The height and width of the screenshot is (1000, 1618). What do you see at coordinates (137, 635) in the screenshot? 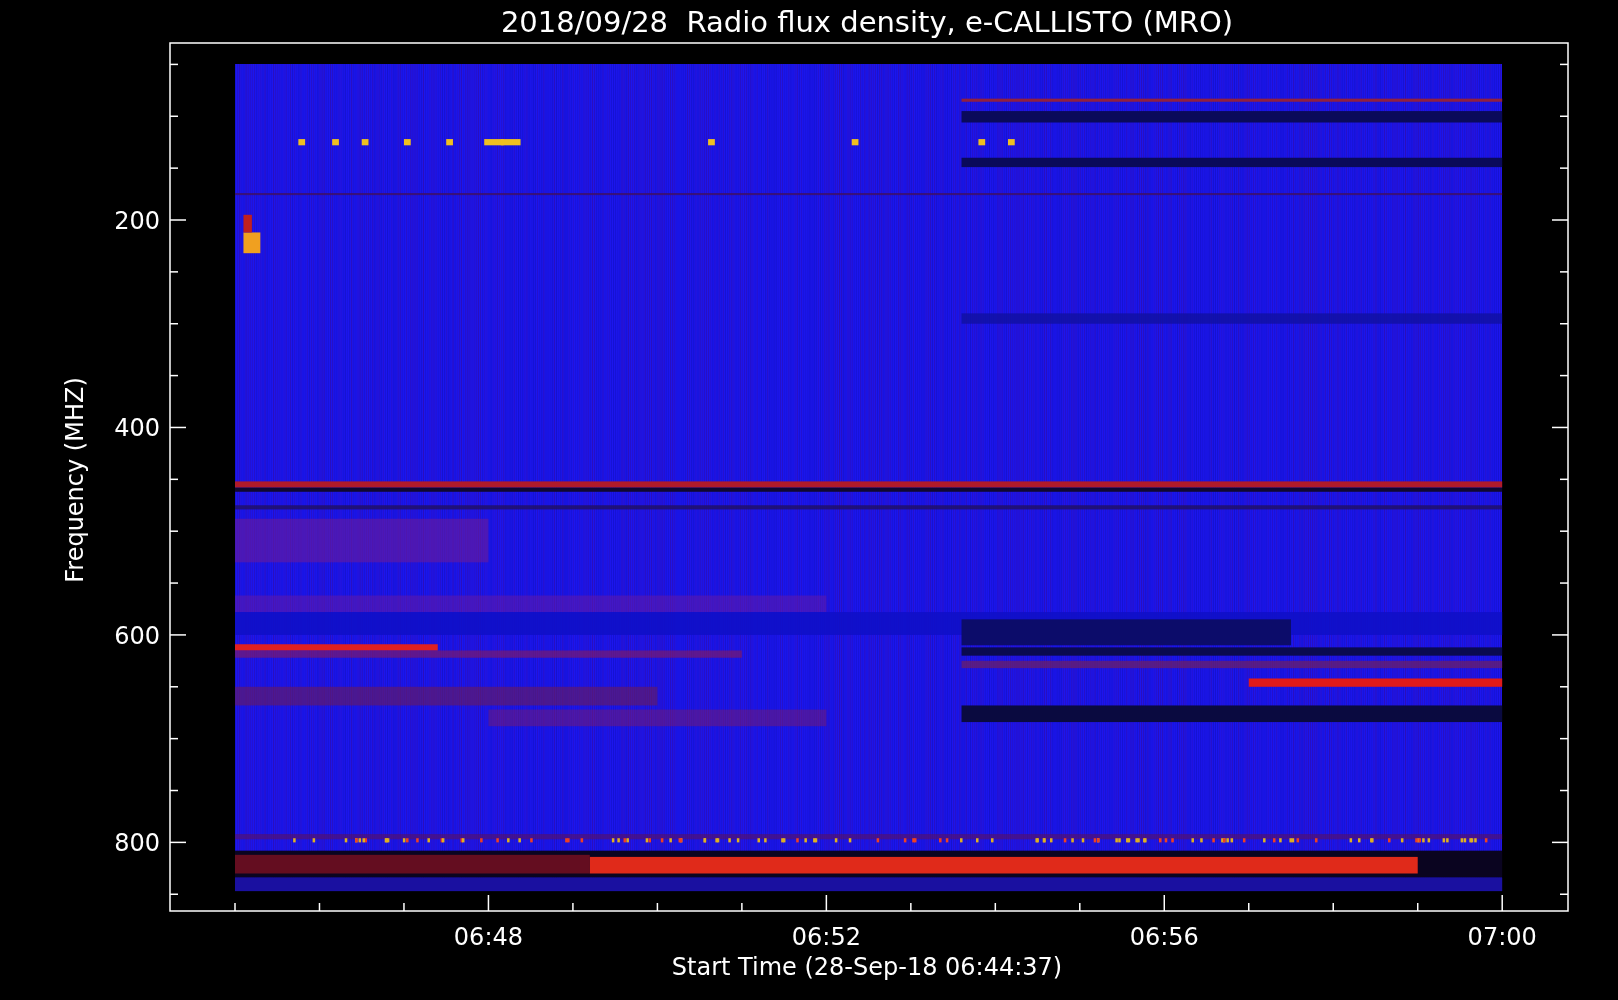
I see `y-tick-label: 600` at bounding box center [137, 635].